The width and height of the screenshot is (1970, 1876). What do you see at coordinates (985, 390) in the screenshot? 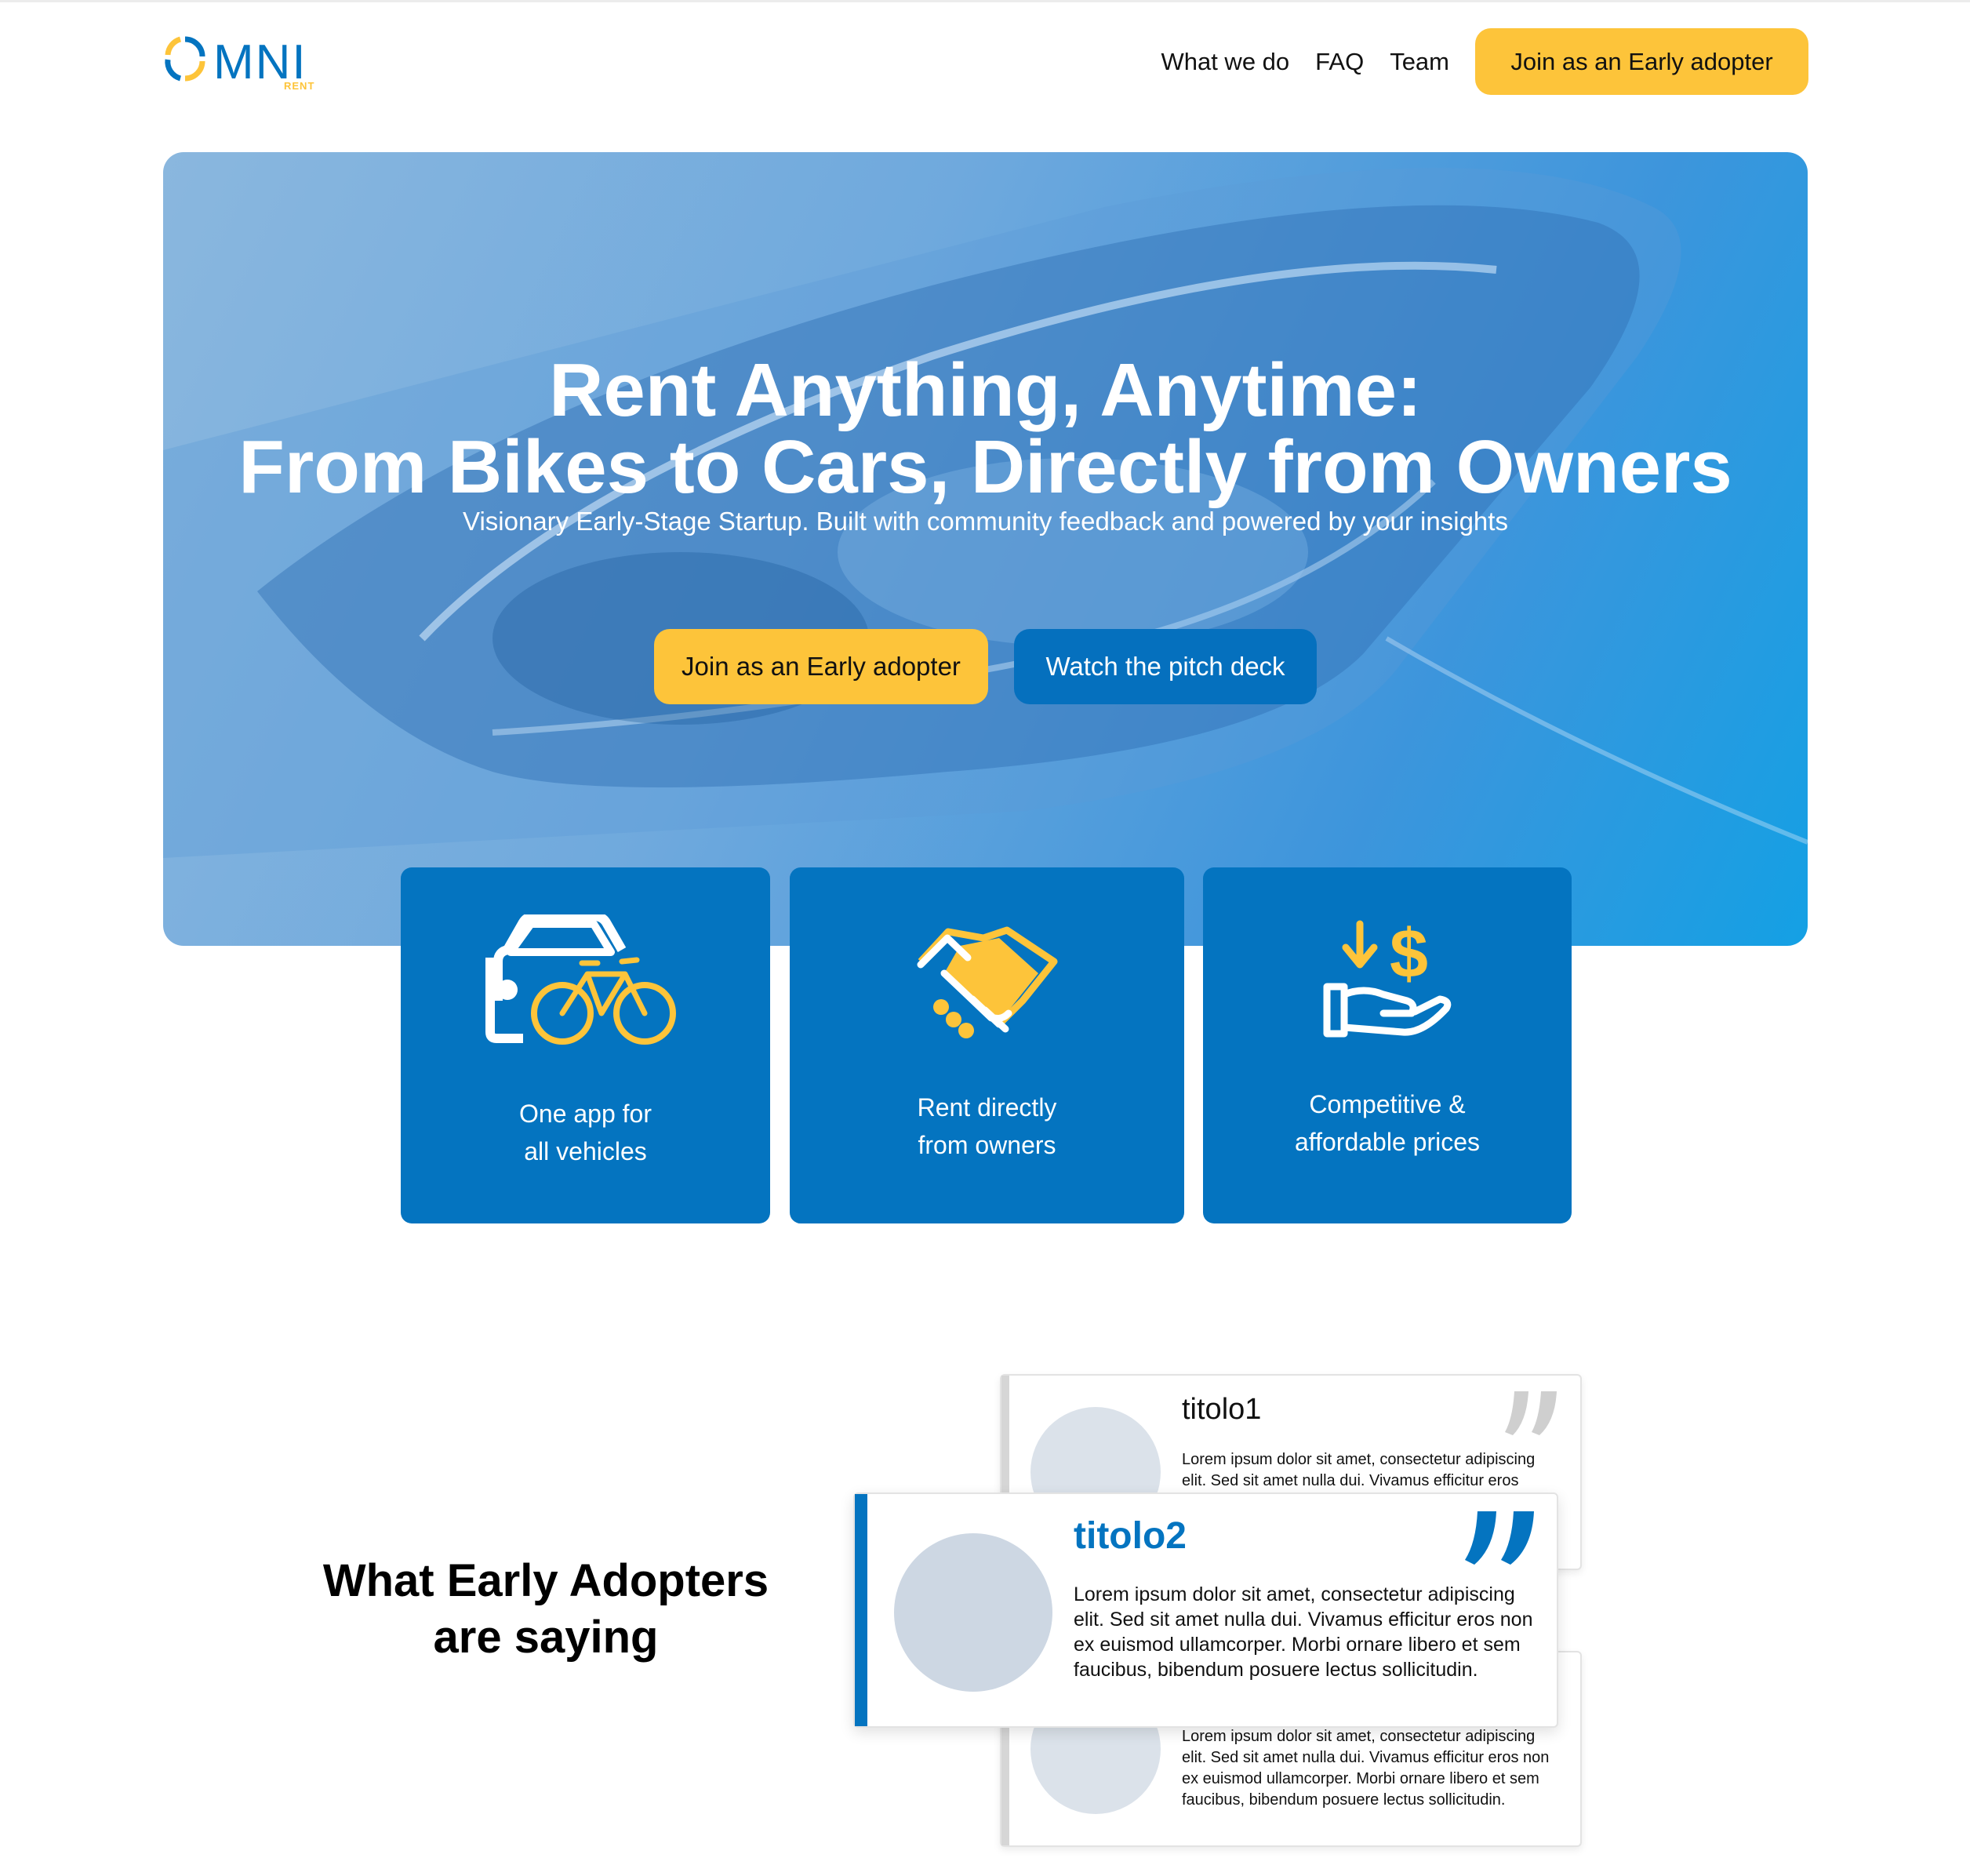
I see `hero-title-line-1: Rent Anything, Anytime:` at bounding box center [985, 390].